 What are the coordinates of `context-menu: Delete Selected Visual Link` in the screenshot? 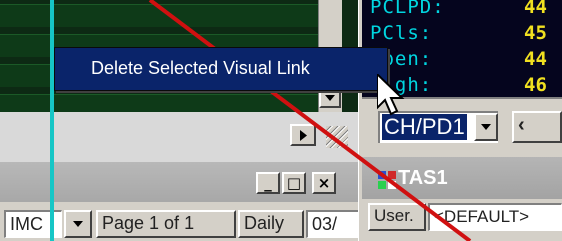 It's located at (221, 69).